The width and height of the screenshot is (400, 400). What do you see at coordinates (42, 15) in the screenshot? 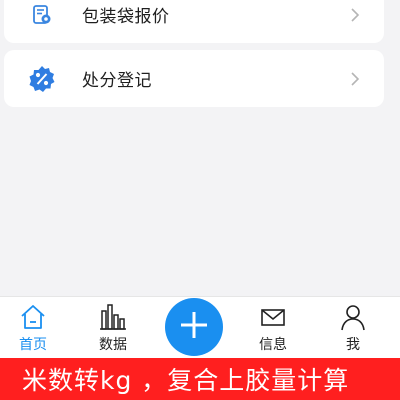
I see `price-sheet-icon` at bounding box center [42, 15].